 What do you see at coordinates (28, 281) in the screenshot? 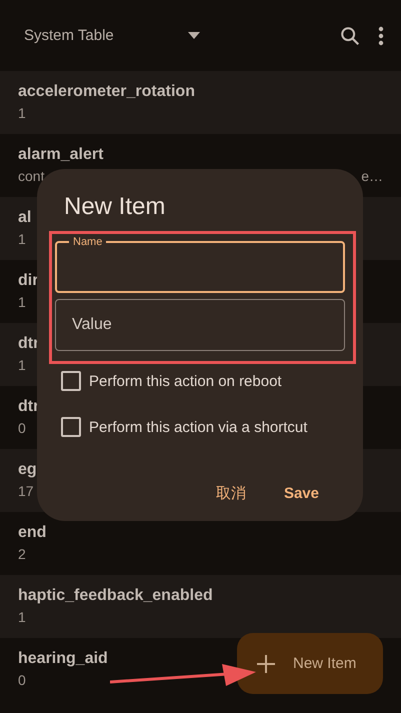
I see `setting-name: dir` at bounding box center [28, 281].